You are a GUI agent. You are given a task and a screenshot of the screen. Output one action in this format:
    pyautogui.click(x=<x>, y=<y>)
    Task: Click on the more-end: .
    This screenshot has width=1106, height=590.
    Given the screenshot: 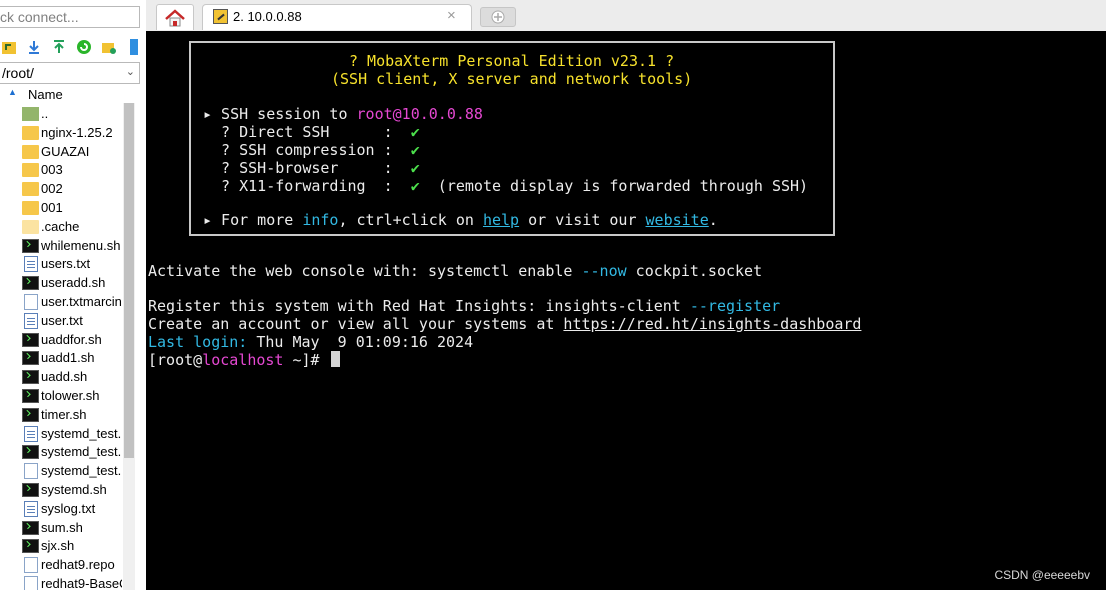 What is the action you would take?
    pyautogui.click(x=713, y=220)
    